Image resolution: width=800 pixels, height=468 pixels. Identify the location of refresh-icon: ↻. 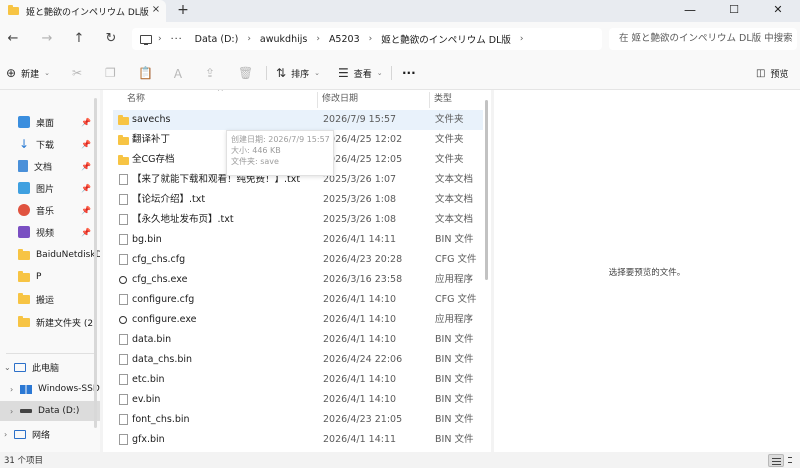
(111, 39).